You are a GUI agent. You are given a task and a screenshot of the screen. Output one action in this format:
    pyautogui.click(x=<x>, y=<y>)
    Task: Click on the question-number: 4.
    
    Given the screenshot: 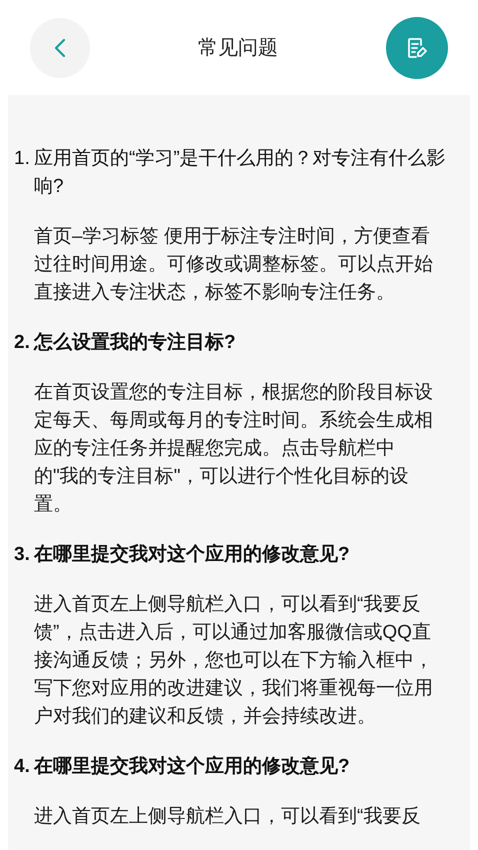 What is the action you would take?
    pyautogui.click(x=22, y=767)
    